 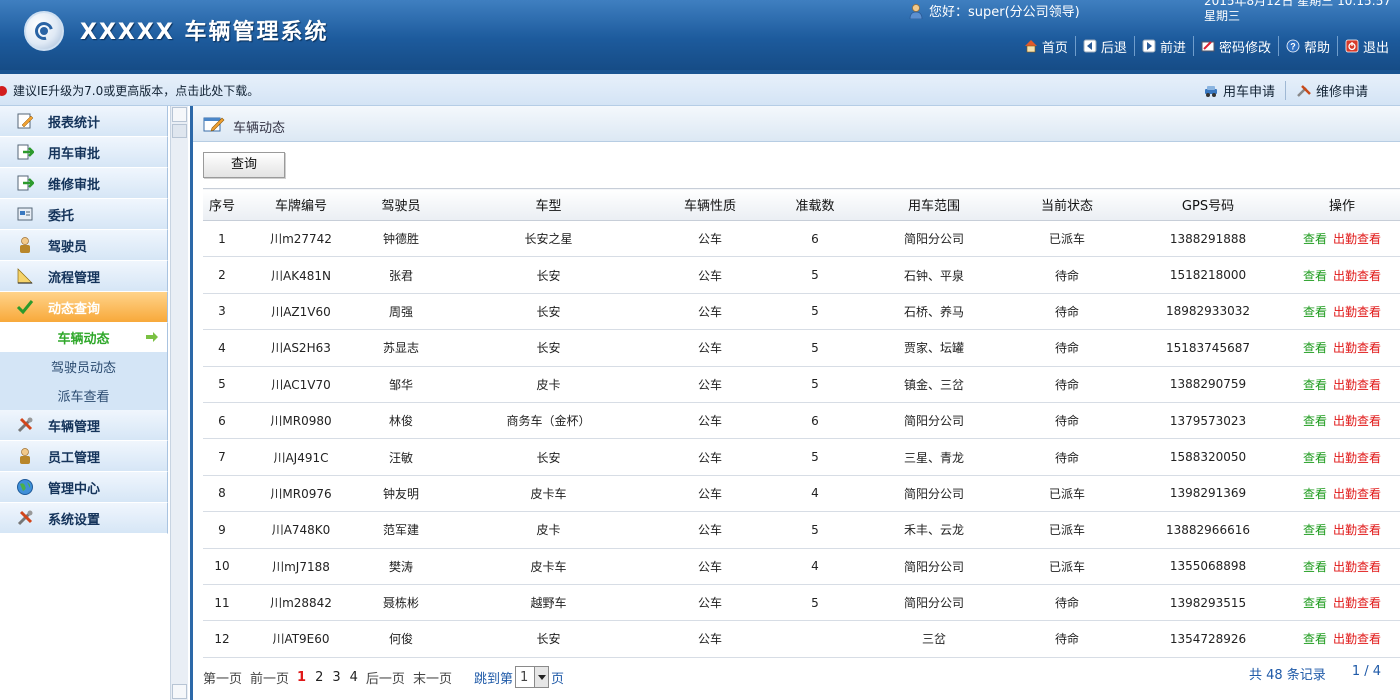 What do you see at coordinates (710, 312) in the screenshot?
I see `cell-nature: 公车` at bounding box center [710, 312].